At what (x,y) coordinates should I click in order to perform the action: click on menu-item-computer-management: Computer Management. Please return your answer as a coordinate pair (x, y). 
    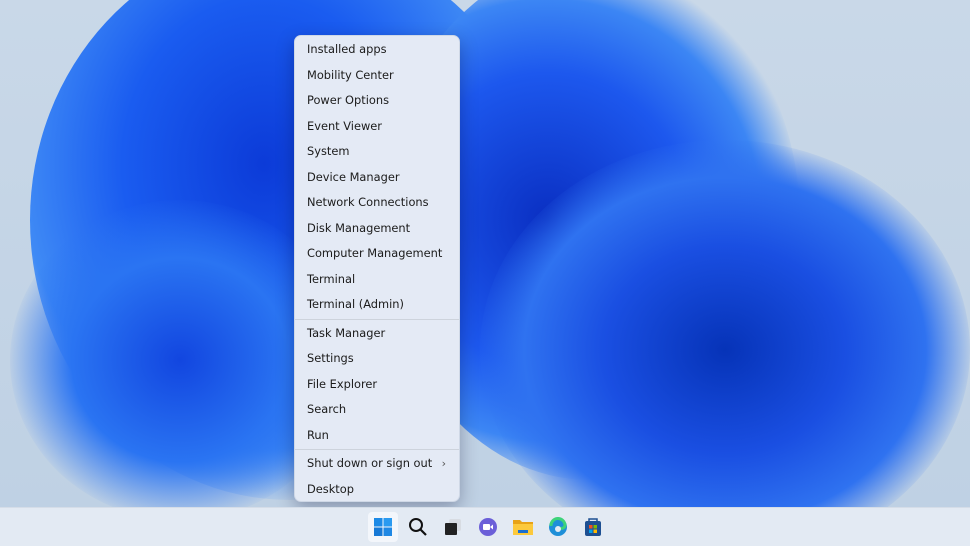
    Looking at the image, I should click on (377, 254).